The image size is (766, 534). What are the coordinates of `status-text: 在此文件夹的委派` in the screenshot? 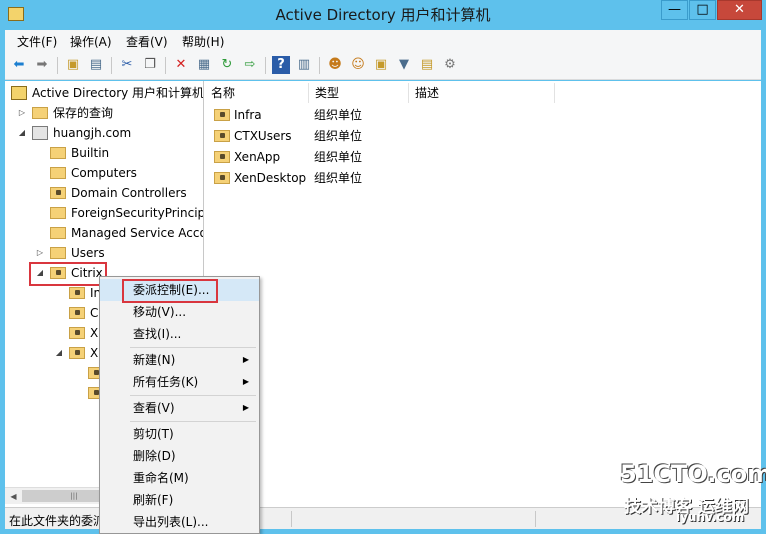 It's located at (57, 521).